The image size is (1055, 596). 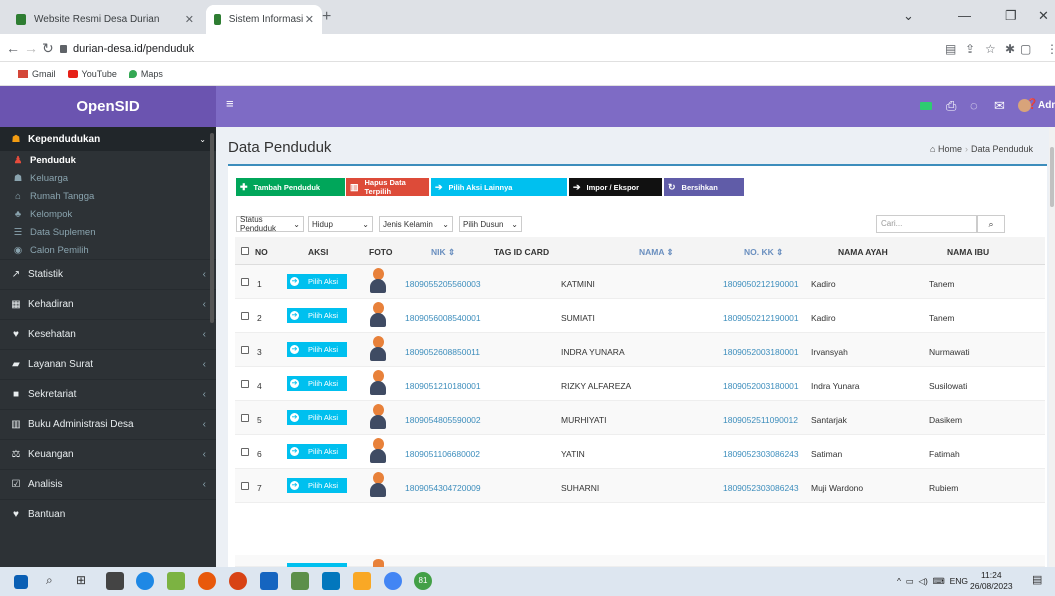 What do you see at coordinates (964, 15) in the screenshot?
I see `minimize-icon: —` at bounding box center [964, 15].